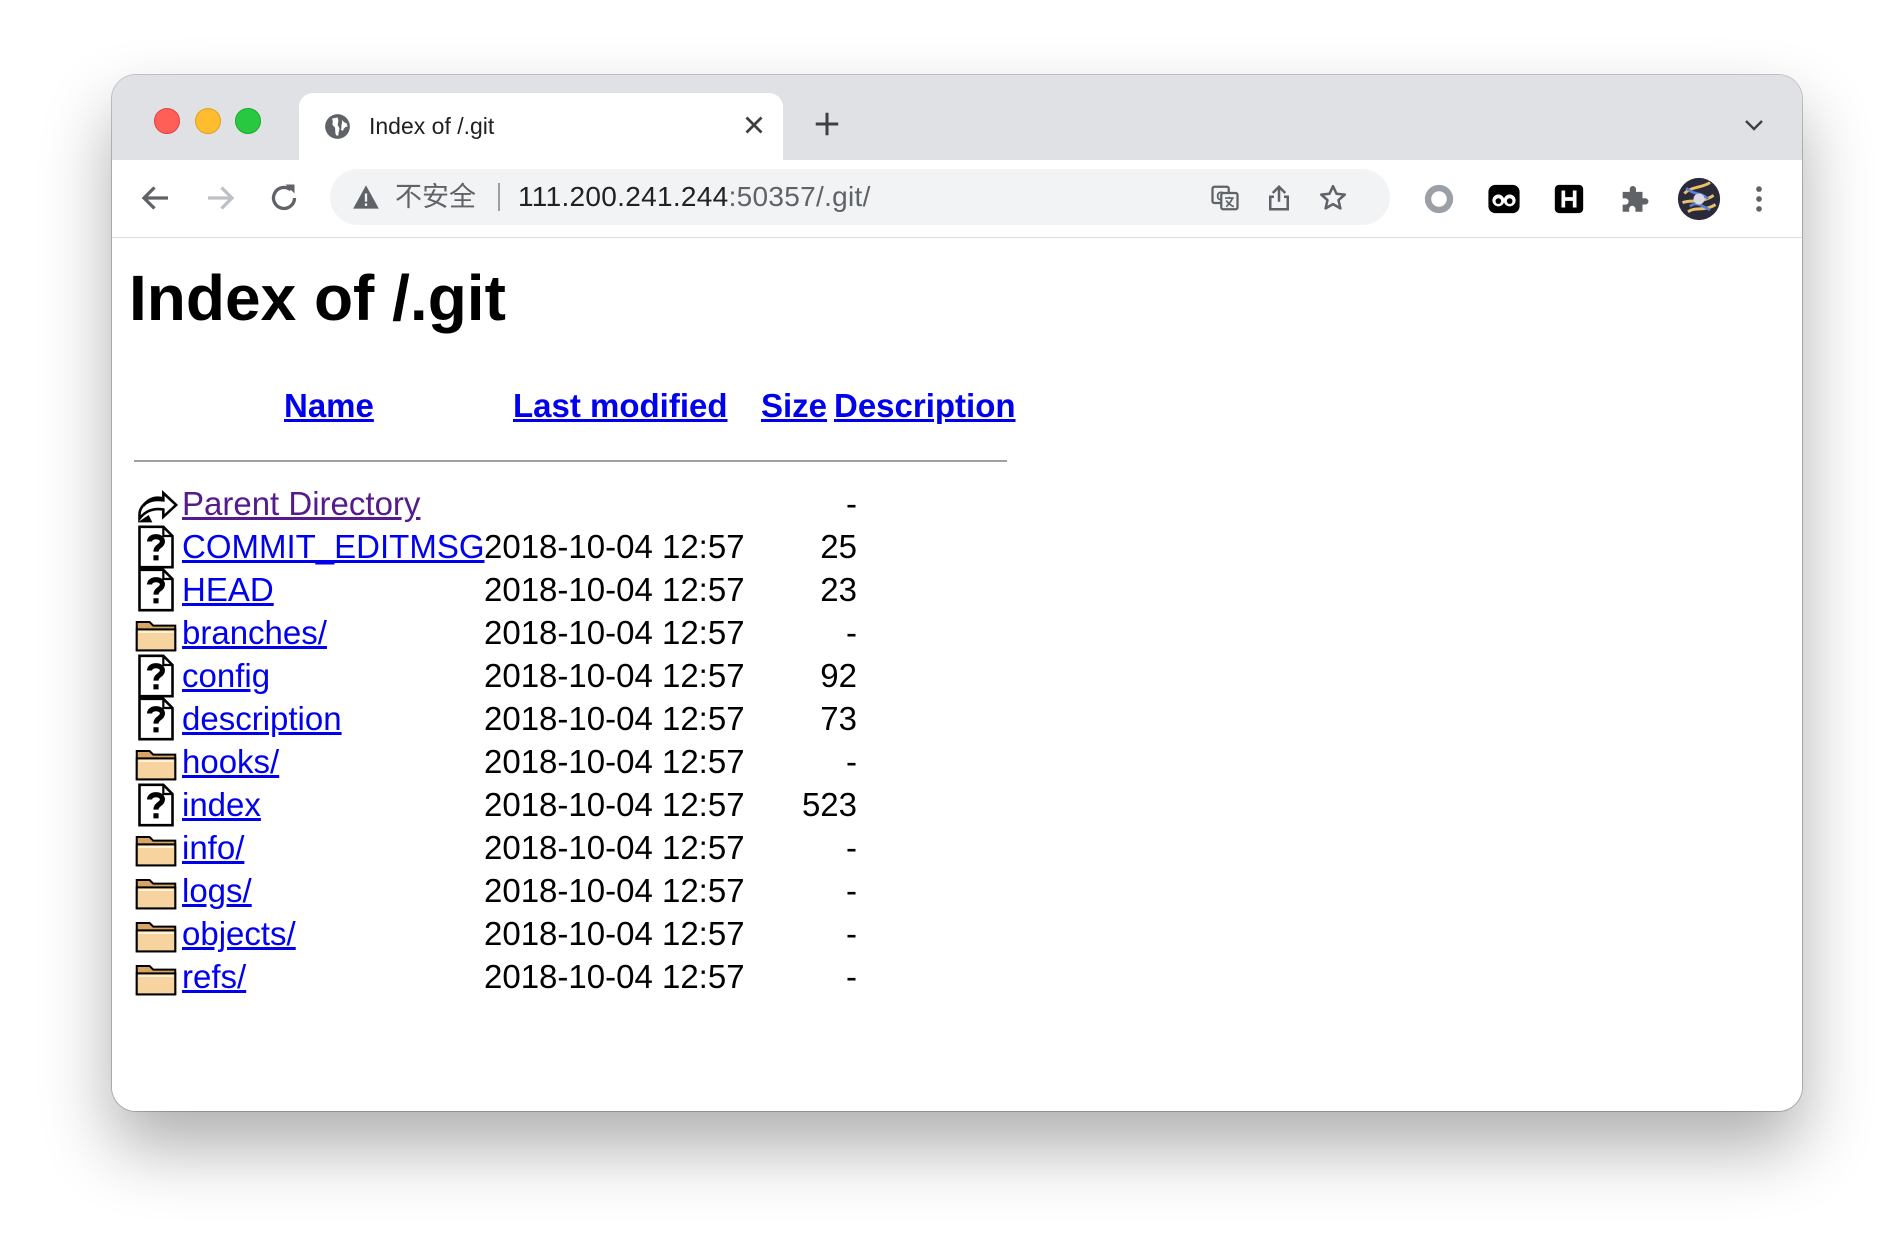 Image resolution: width=1904 pixels, height=1254 pixels. I want to click on warning-icon, so click(366, 197).